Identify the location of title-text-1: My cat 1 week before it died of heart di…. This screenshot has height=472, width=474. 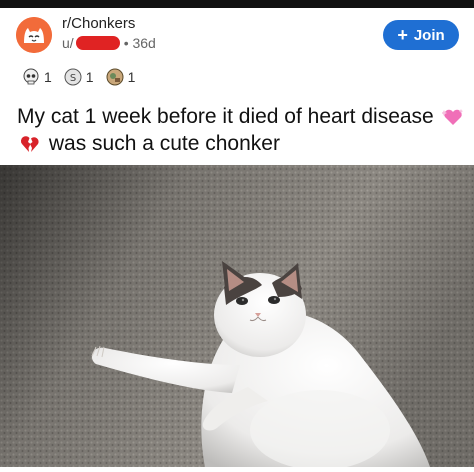
(225, 116).